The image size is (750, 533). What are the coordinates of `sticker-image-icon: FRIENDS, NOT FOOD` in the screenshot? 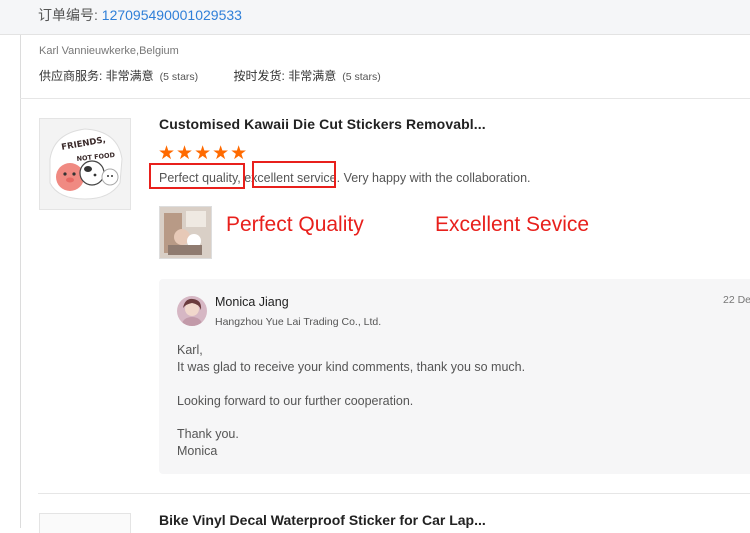 It's located at (85, 164).